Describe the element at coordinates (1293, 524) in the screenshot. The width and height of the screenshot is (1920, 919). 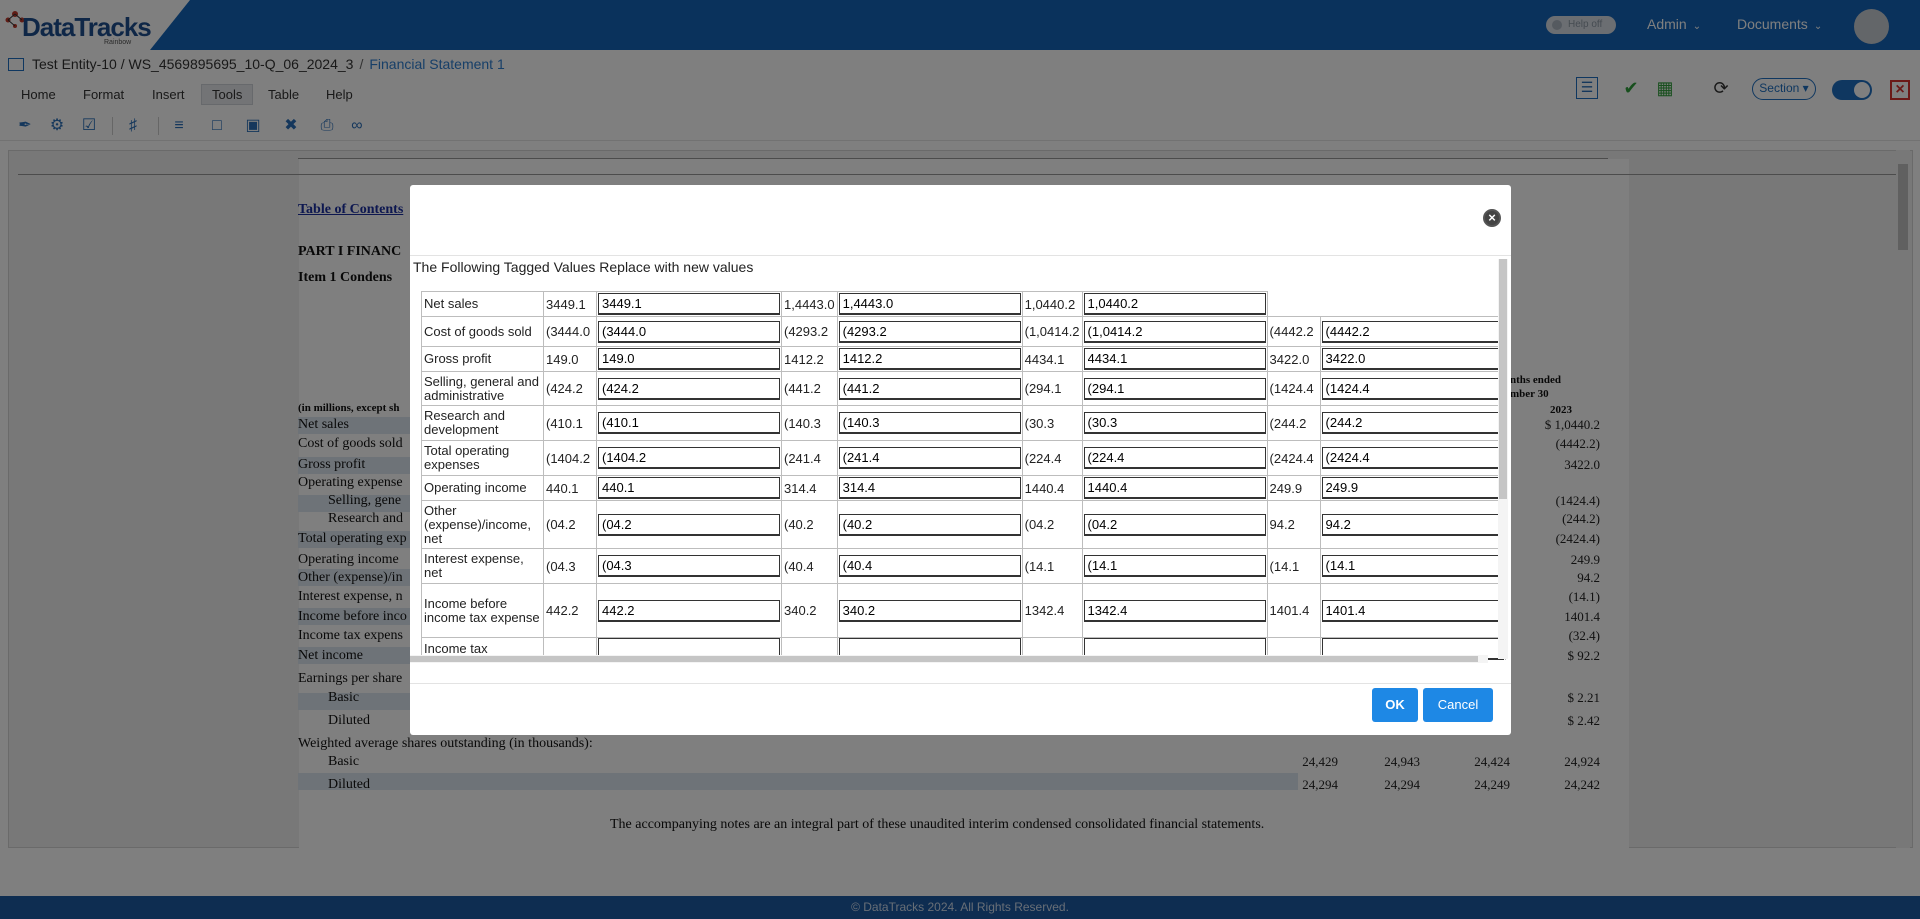
I see `old-value-cell: 94.2` at that location.